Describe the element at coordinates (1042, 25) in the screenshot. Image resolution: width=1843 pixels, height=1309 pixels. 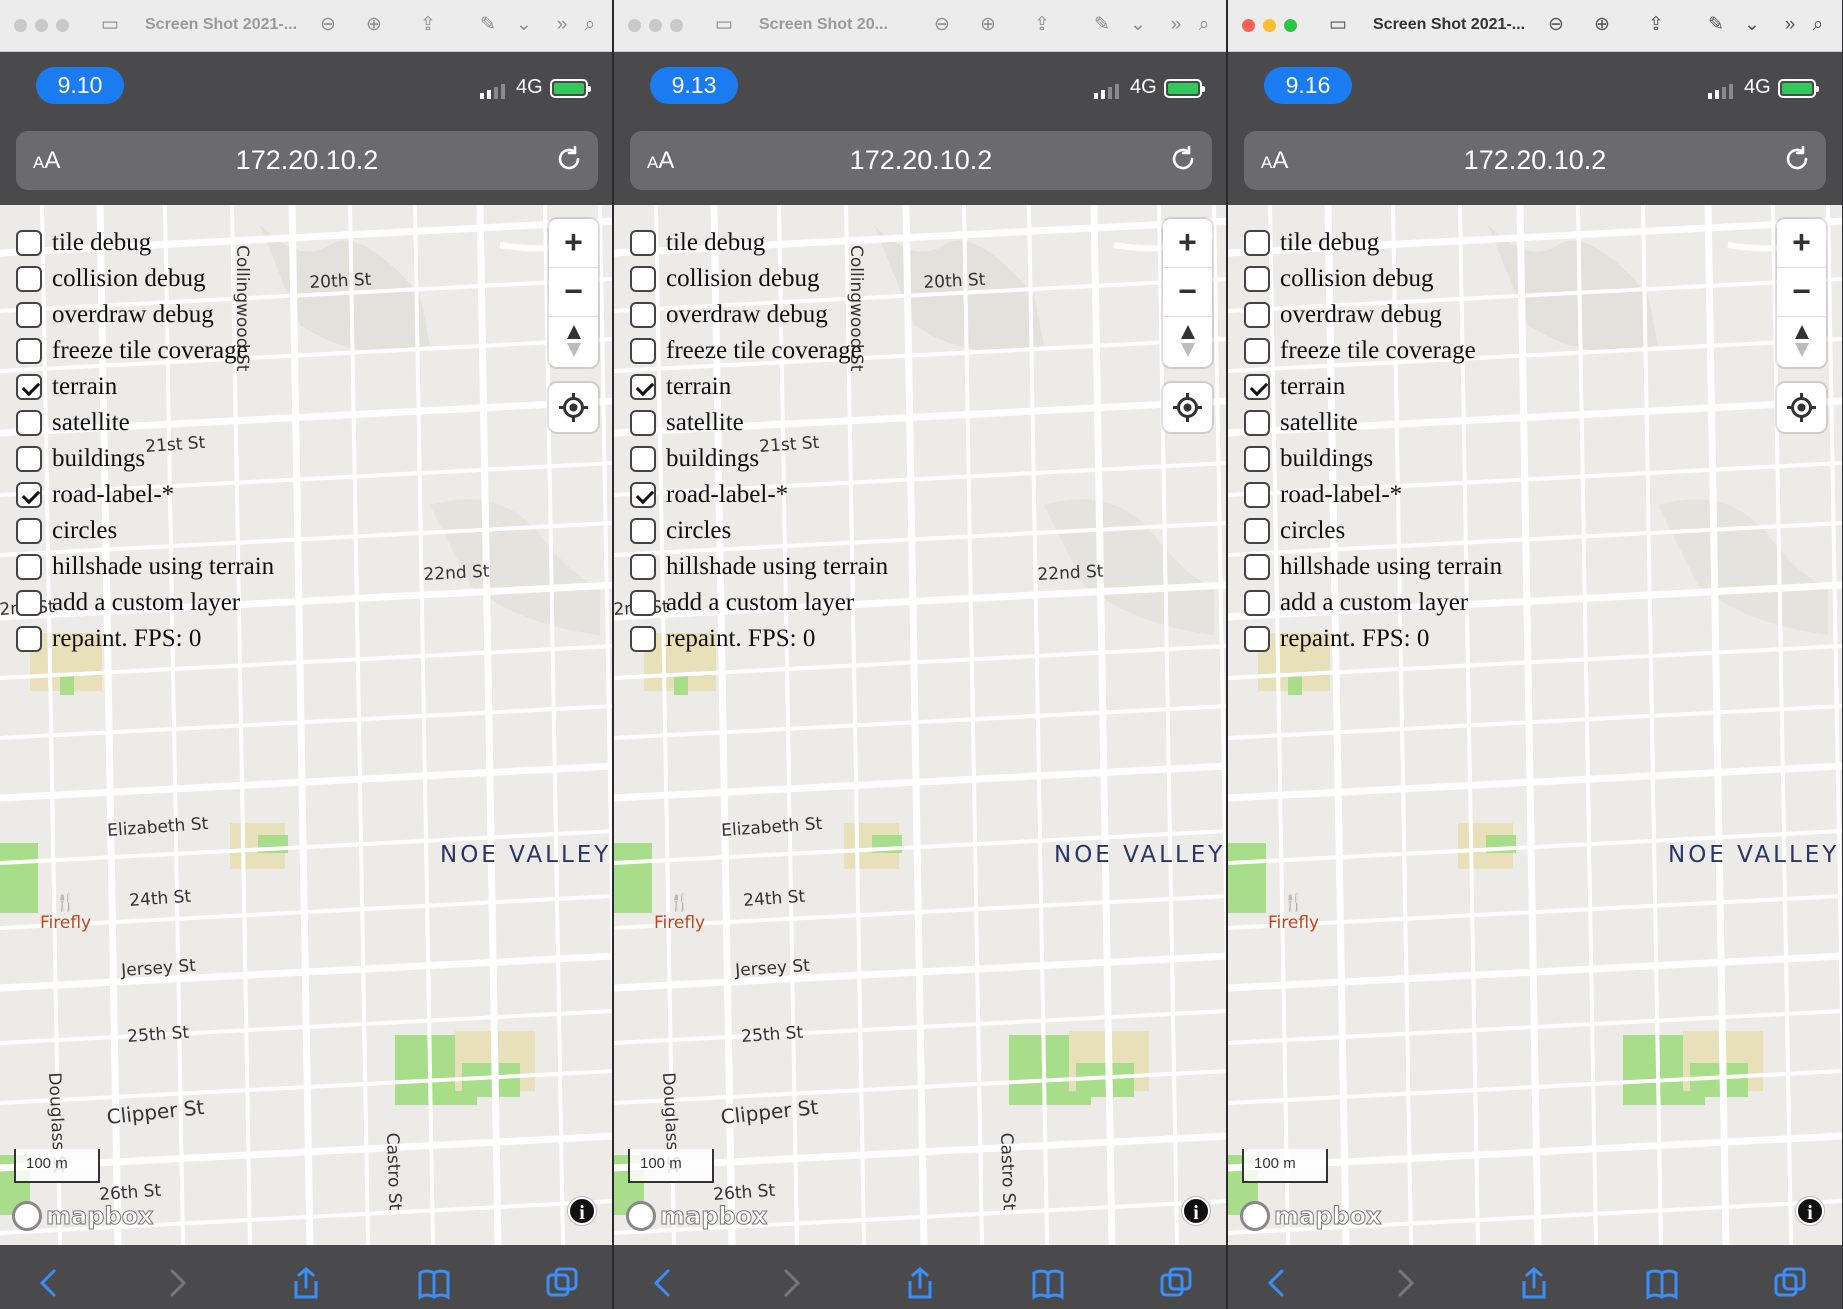
I see `share-icon: ⇪` at that location.